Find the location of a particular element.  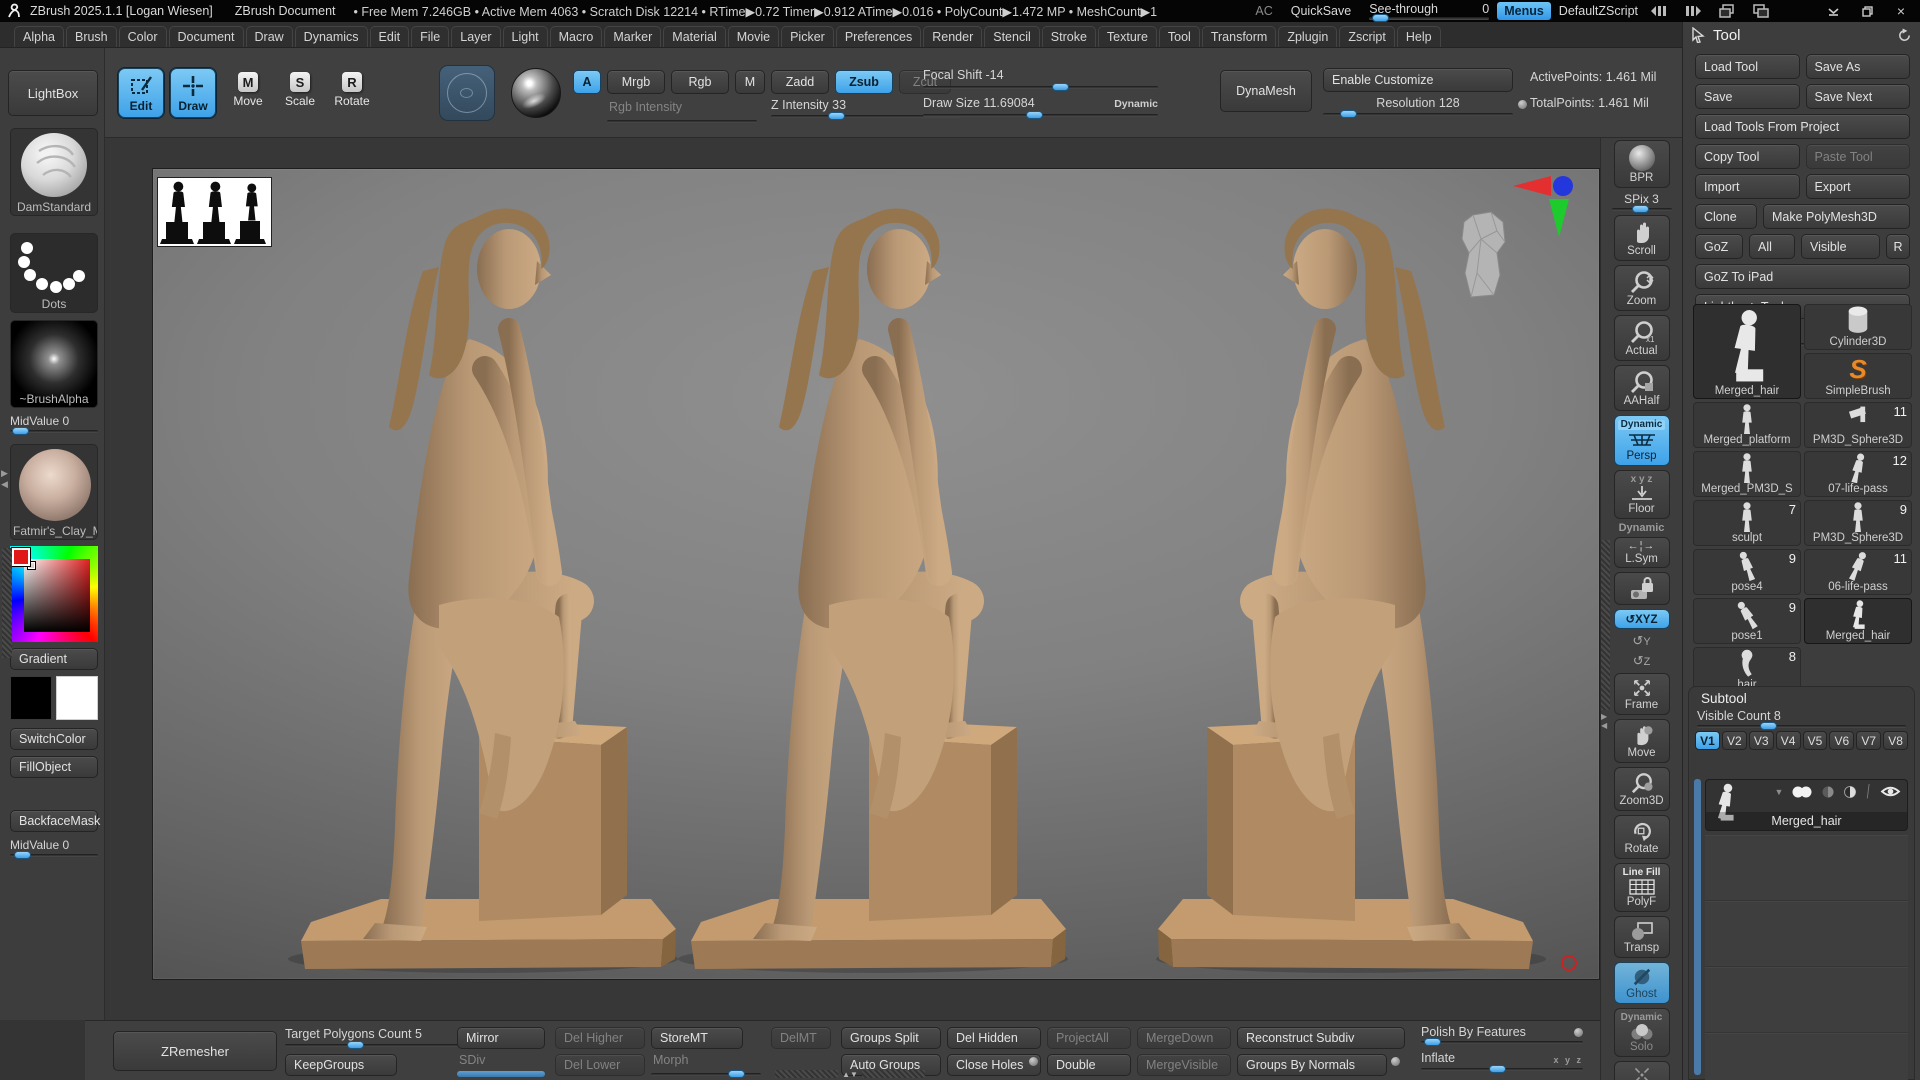

mergedown-button: MergeDown is located at coordinates (1184, 1038).